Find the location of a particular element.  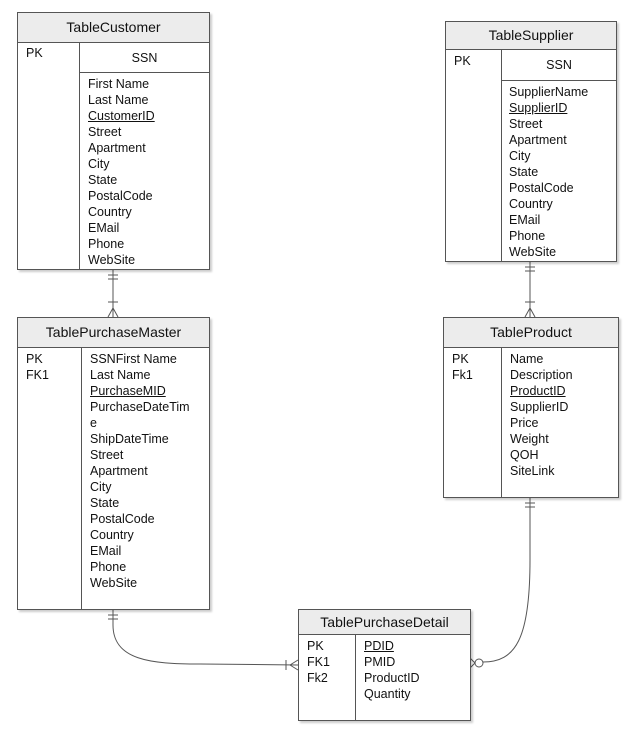

key-label: Fk1 is located at coordinates (462, 375).